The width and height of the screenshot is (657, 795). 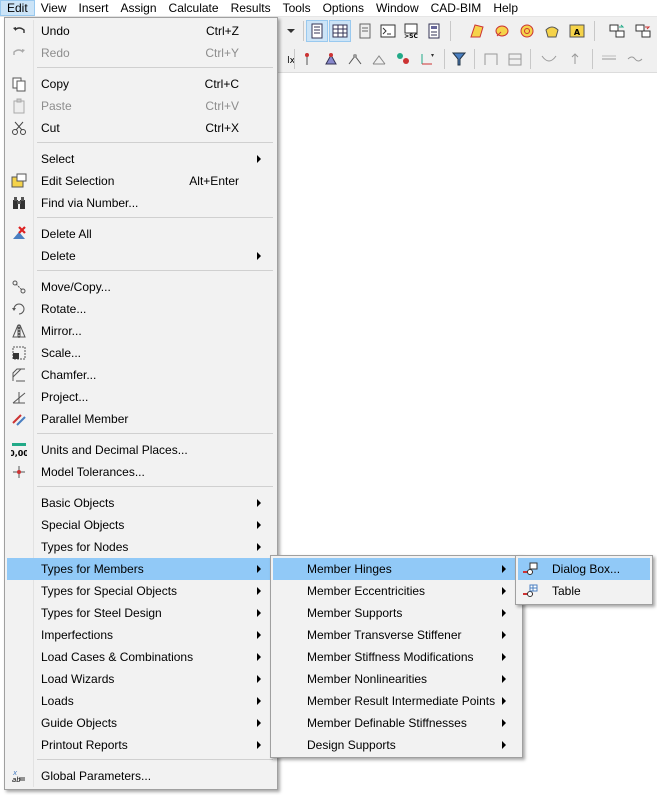 What do you see at coordinates (466, 45) in the screenshot?
I see `toolbar: >SC A lx` at bounding box center [466, 45].